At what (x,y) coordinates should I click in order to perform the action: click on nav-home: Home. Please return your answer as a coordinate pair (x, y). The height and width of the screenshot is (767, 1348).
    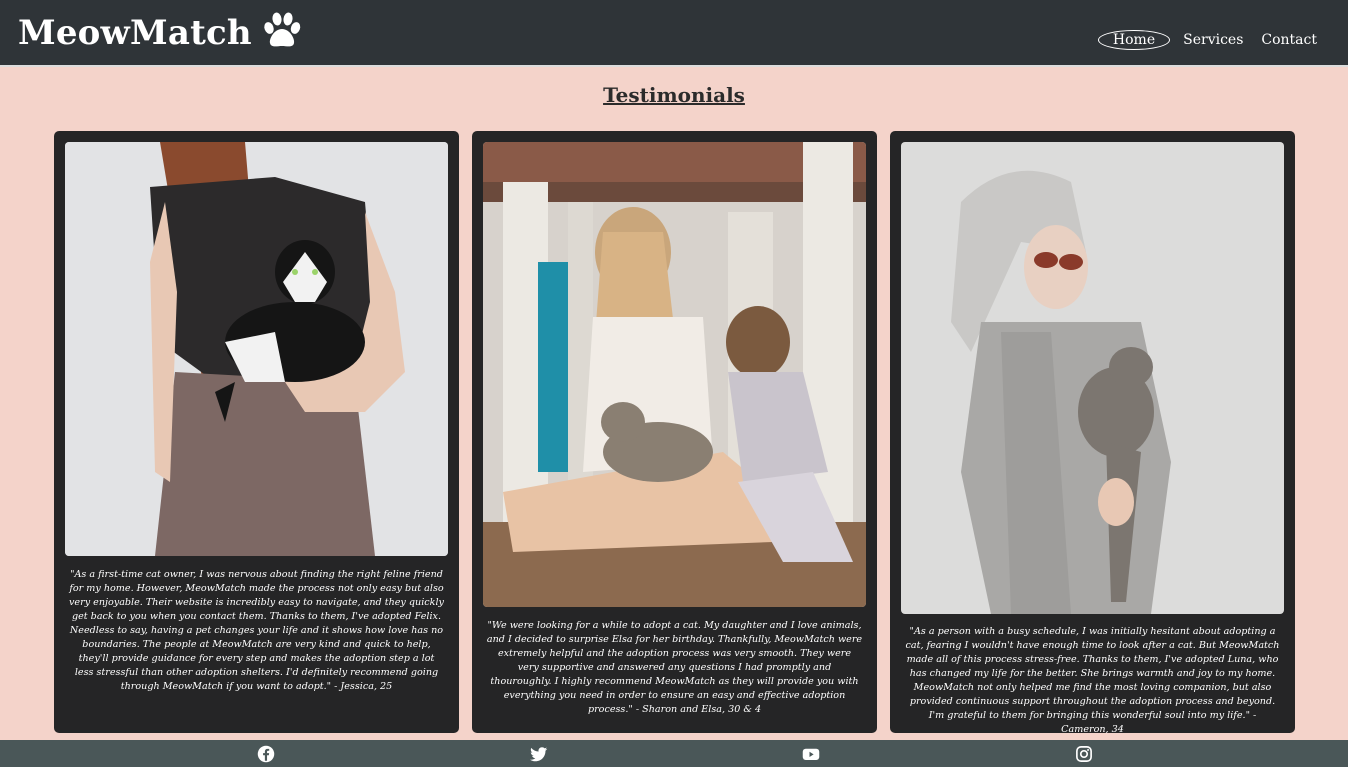
    Looking at the image, I should click on (1134, 40).